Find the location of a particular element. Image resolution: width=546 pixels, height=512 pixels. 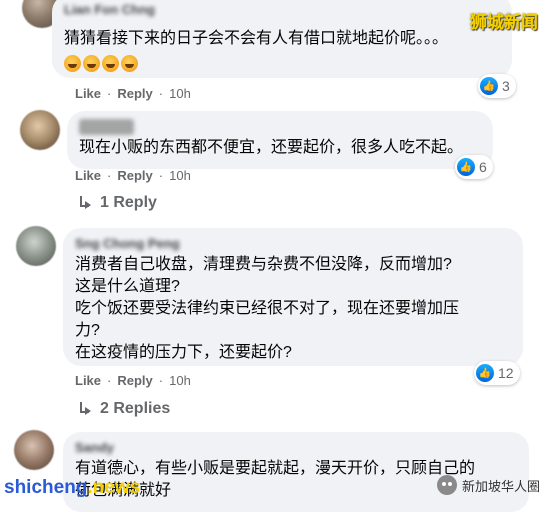

watermark-prefix: shicheng is located at coordinates (46, 487).